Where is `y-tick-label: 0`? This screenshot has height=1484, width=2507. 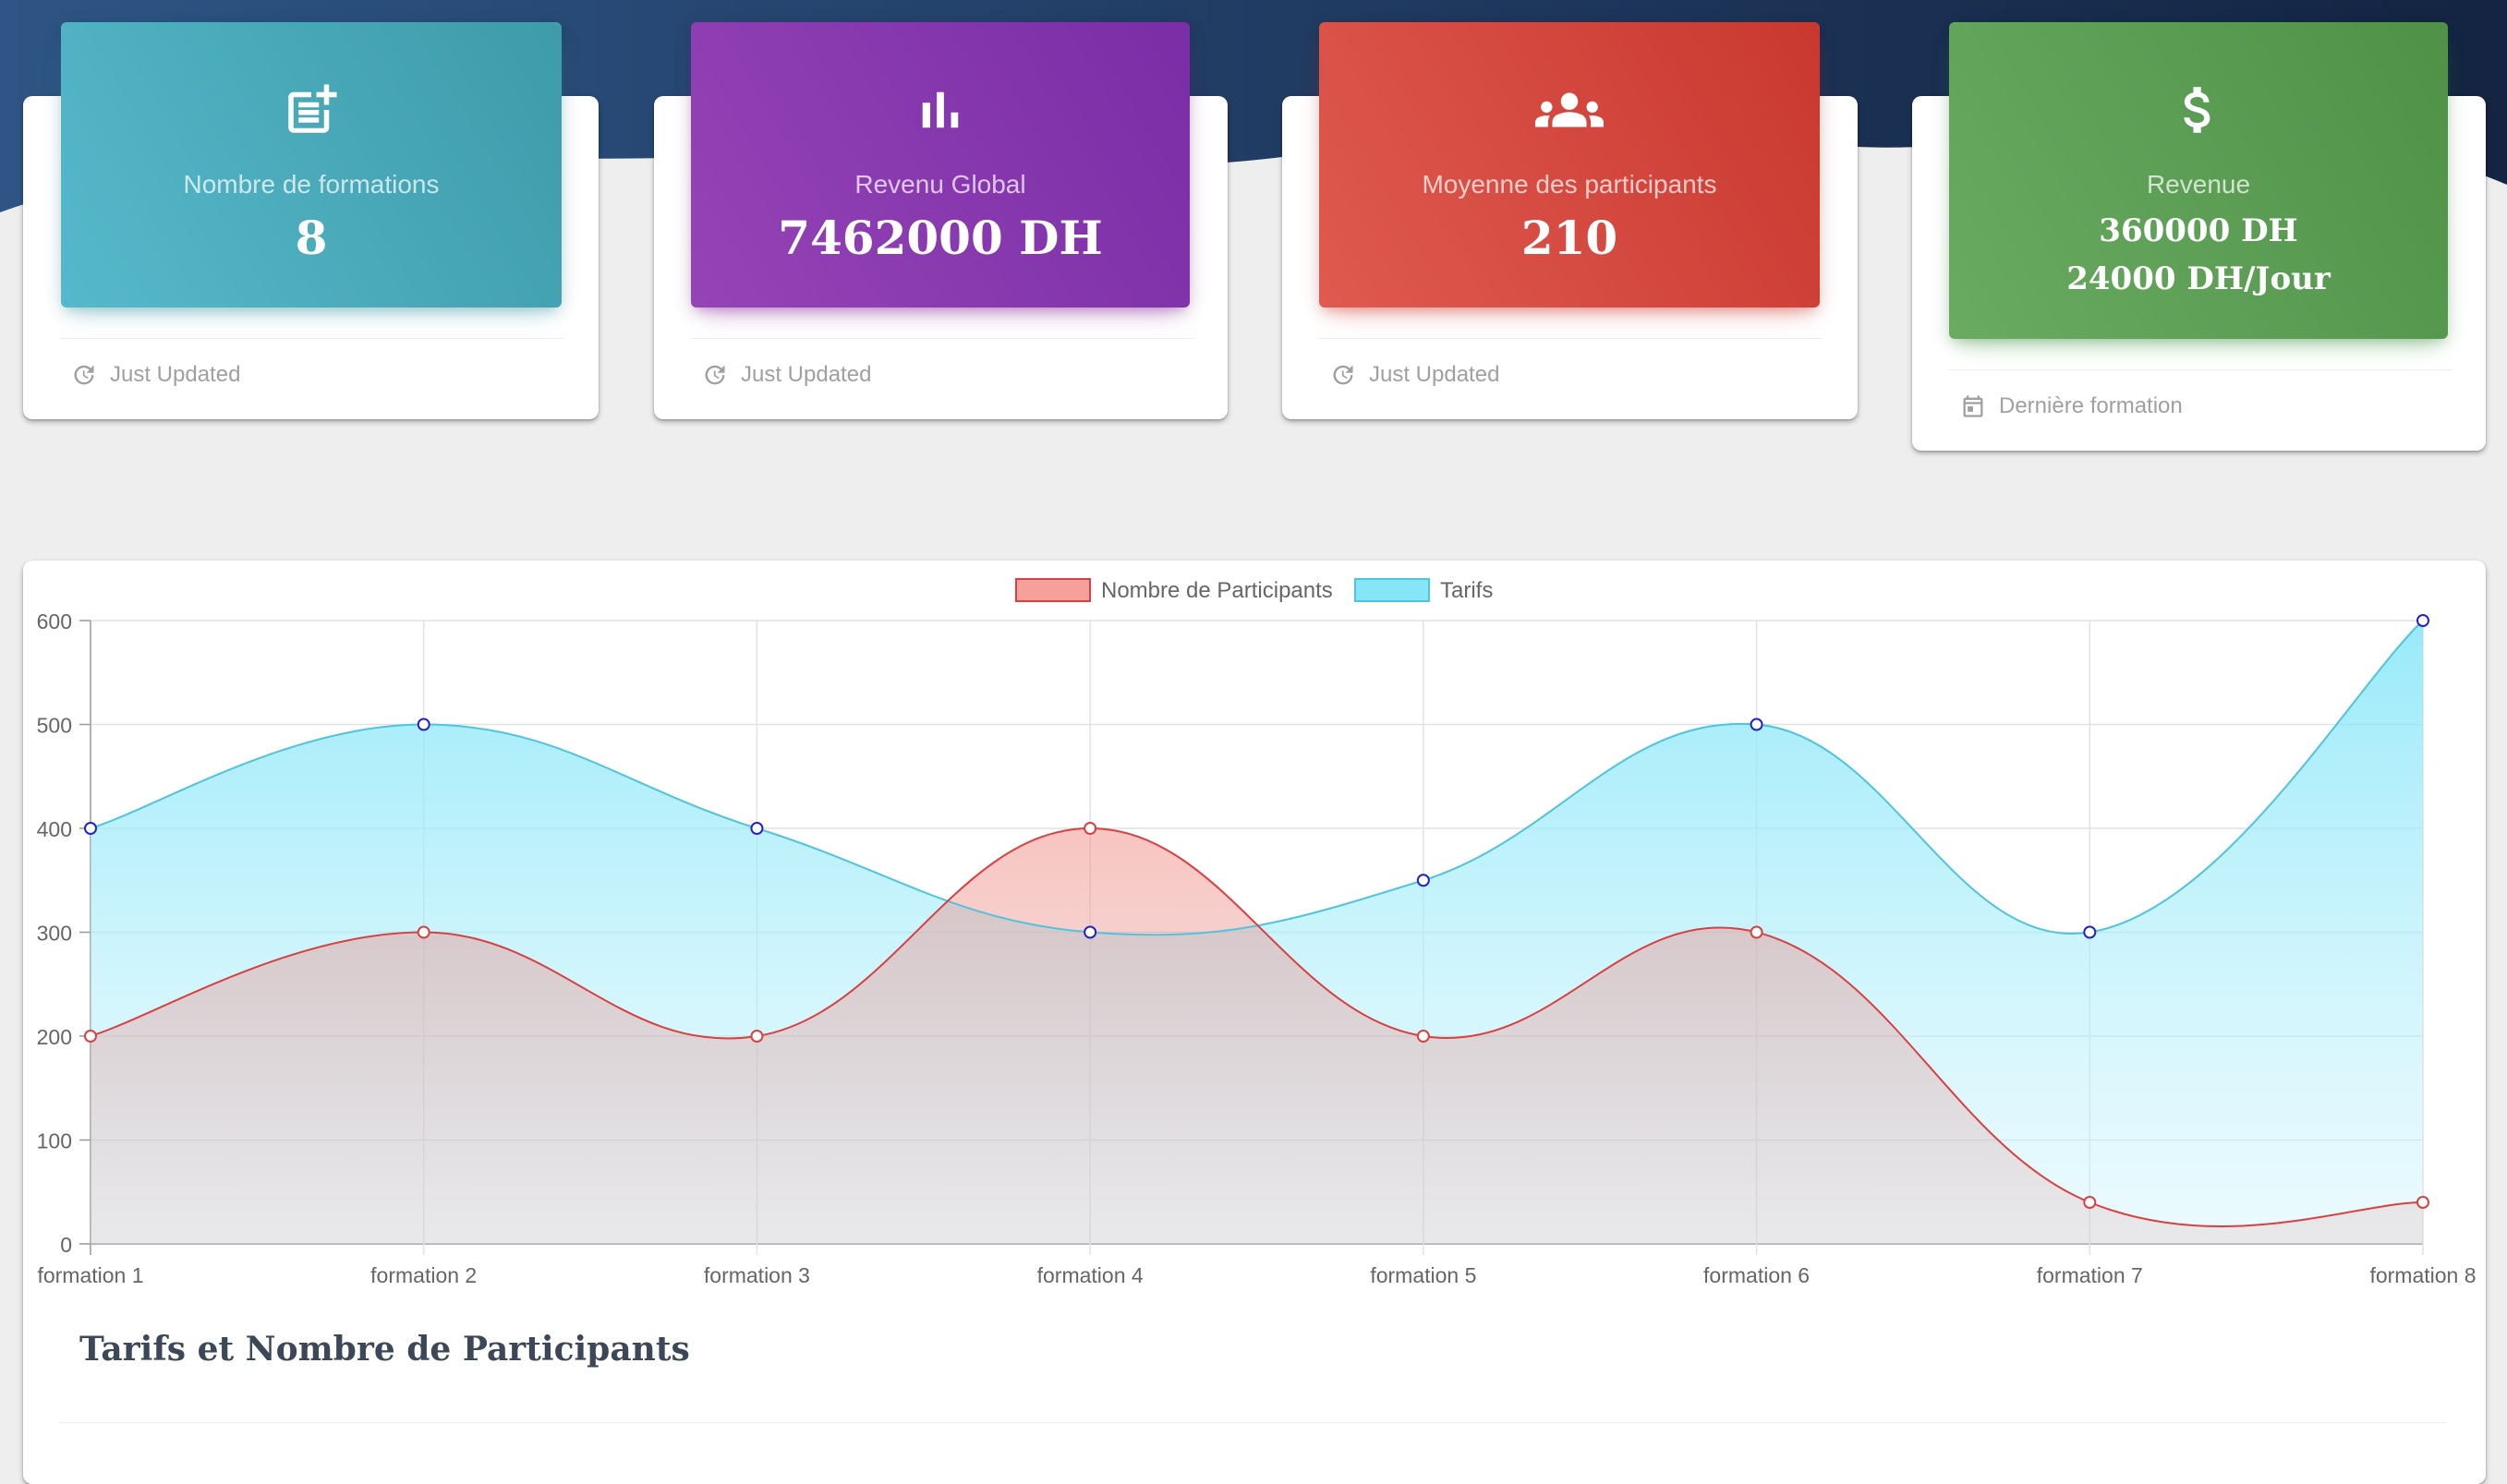
y-tick-label: 0 is located at coordinates (66, 1245).